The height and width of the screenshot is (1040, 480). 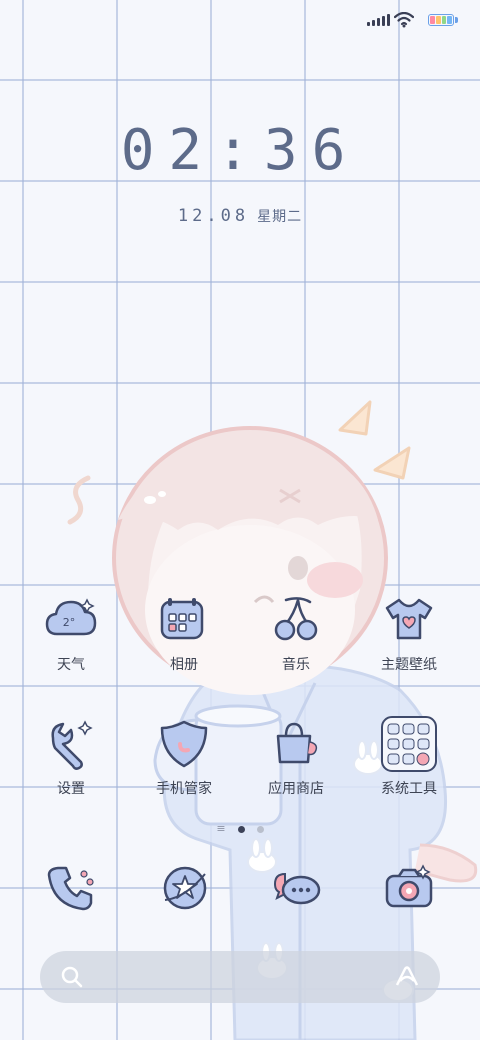 I want to click on app-settings: 设置, so click(x=71, y=757).